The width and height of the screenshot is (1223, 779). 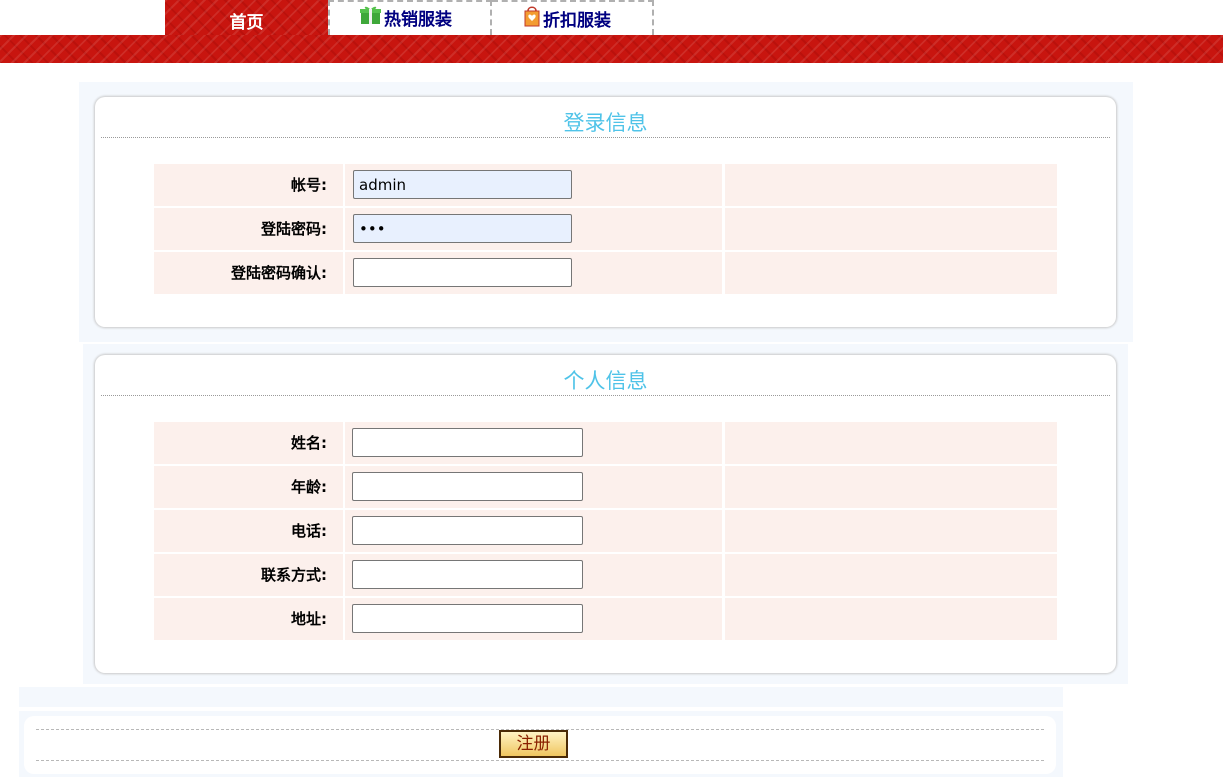 I want to click on contact-label: 联系方式:, so click(x=248, y=575).